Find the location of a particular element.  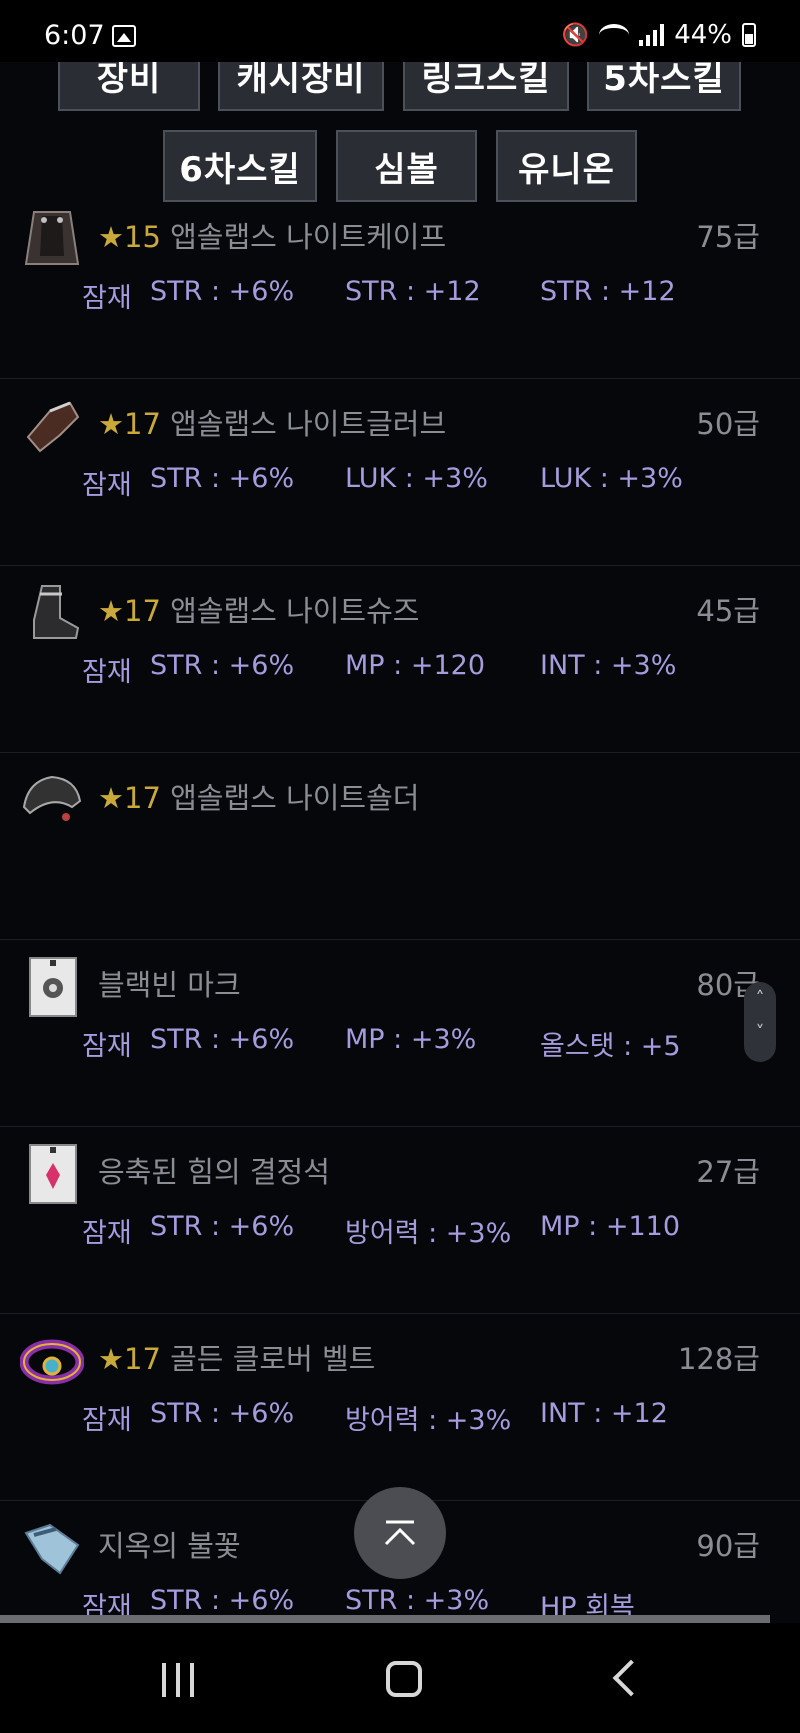

cape-icon is located at coordinates (52, 238).